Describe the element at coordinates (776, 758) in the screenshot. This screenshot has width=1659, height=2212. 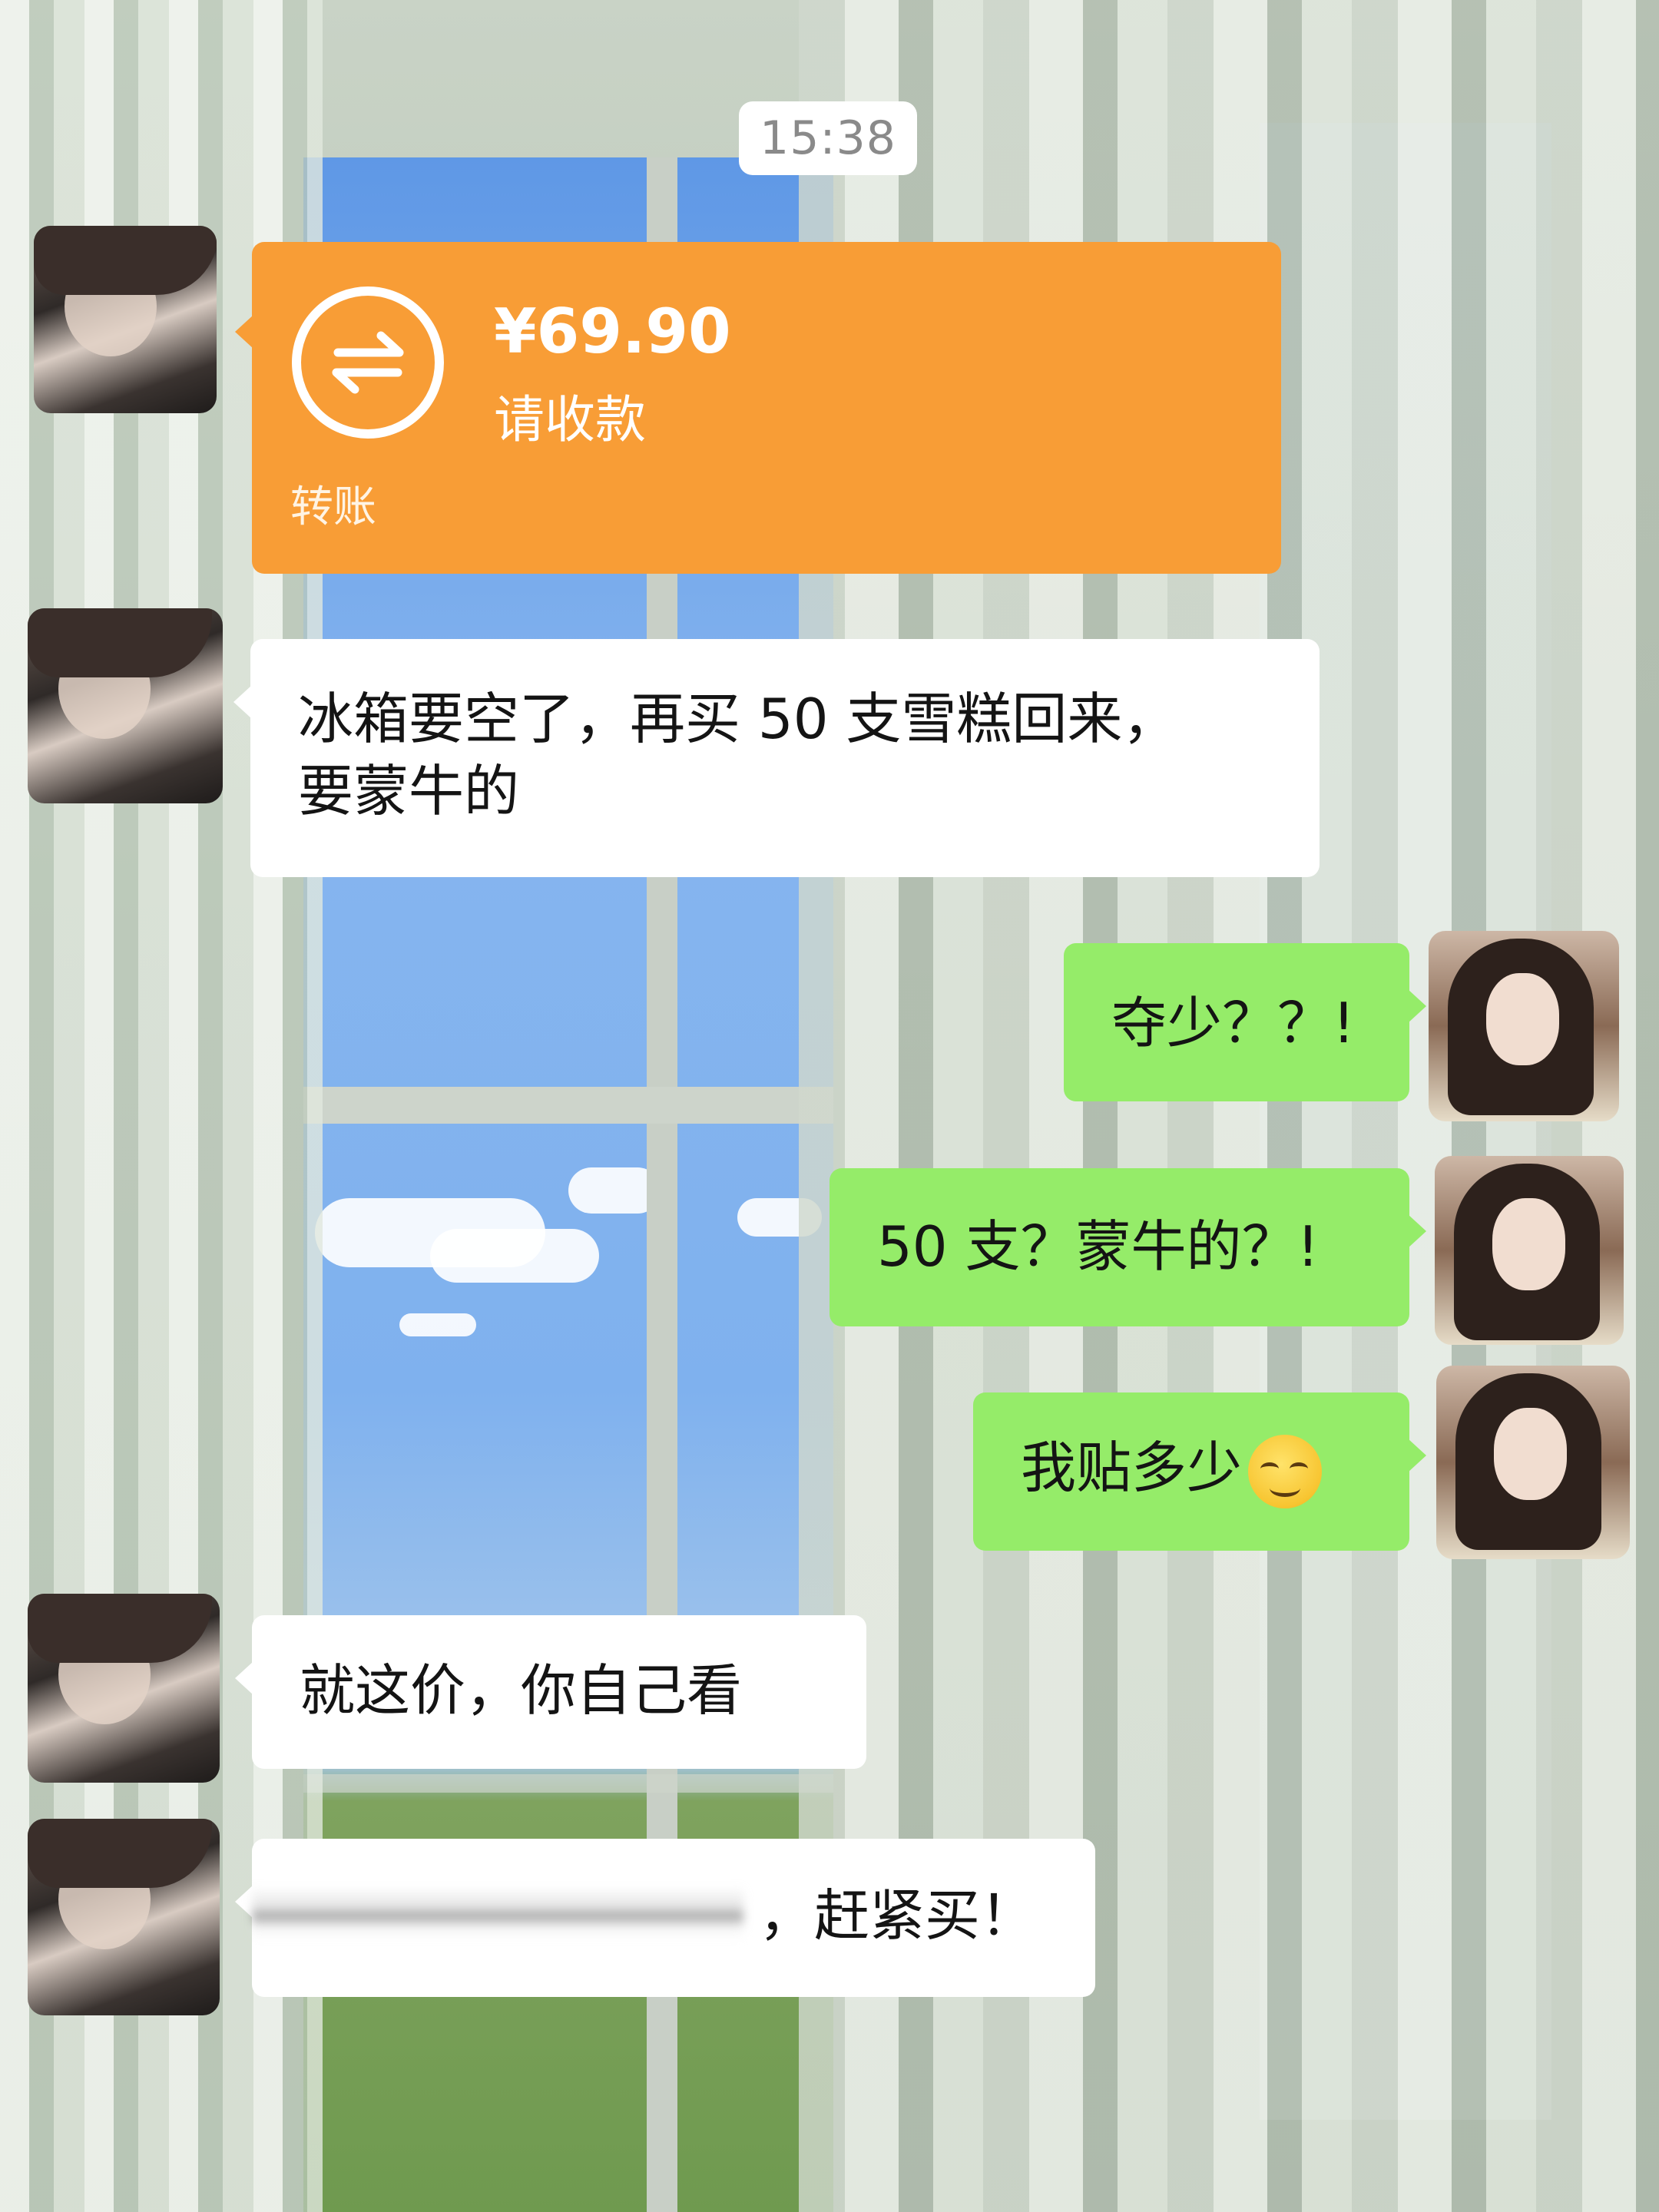
I see `message-bubble: 冰箱要空了，再买 50 支雪糕回来， 要蒙牛的` at that location.